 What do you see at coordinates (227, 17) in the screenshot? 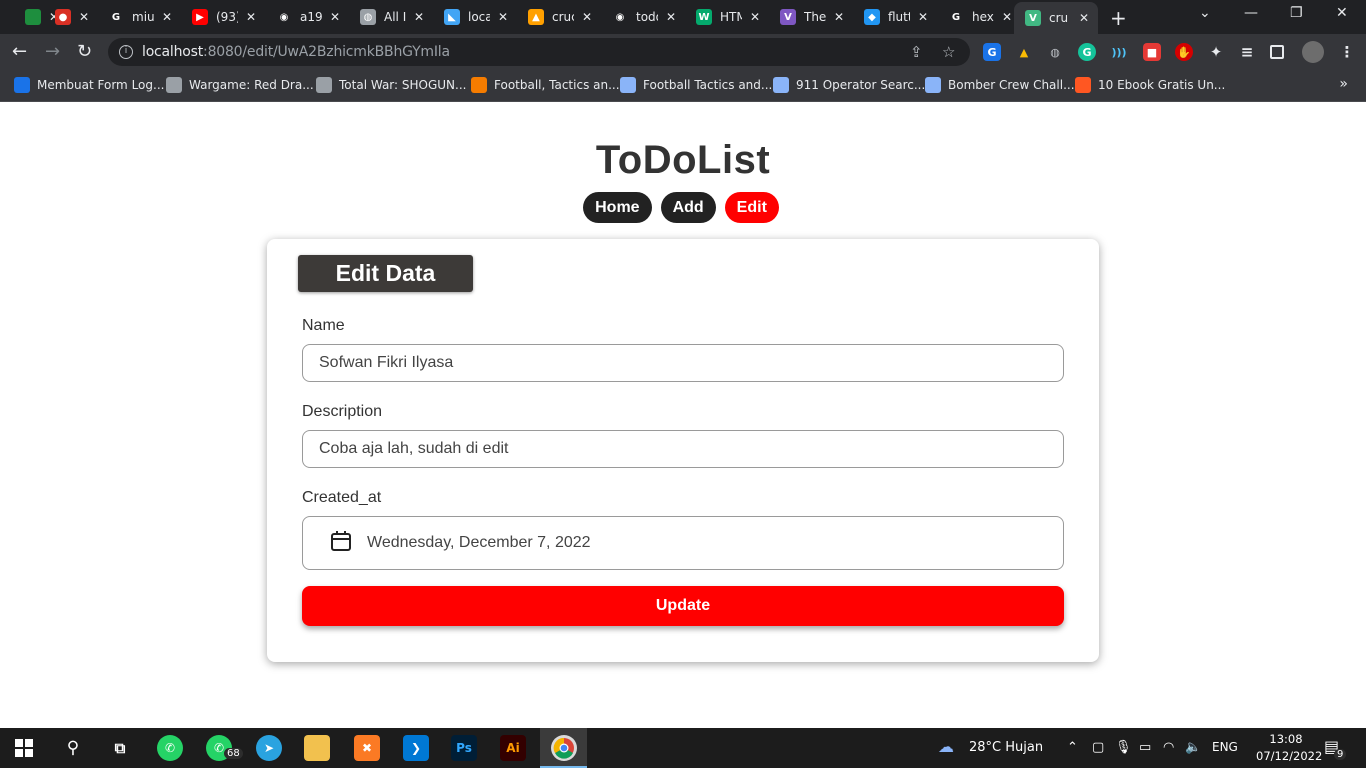
I see `tab-title: (93)` at bounding box center [227, 17].